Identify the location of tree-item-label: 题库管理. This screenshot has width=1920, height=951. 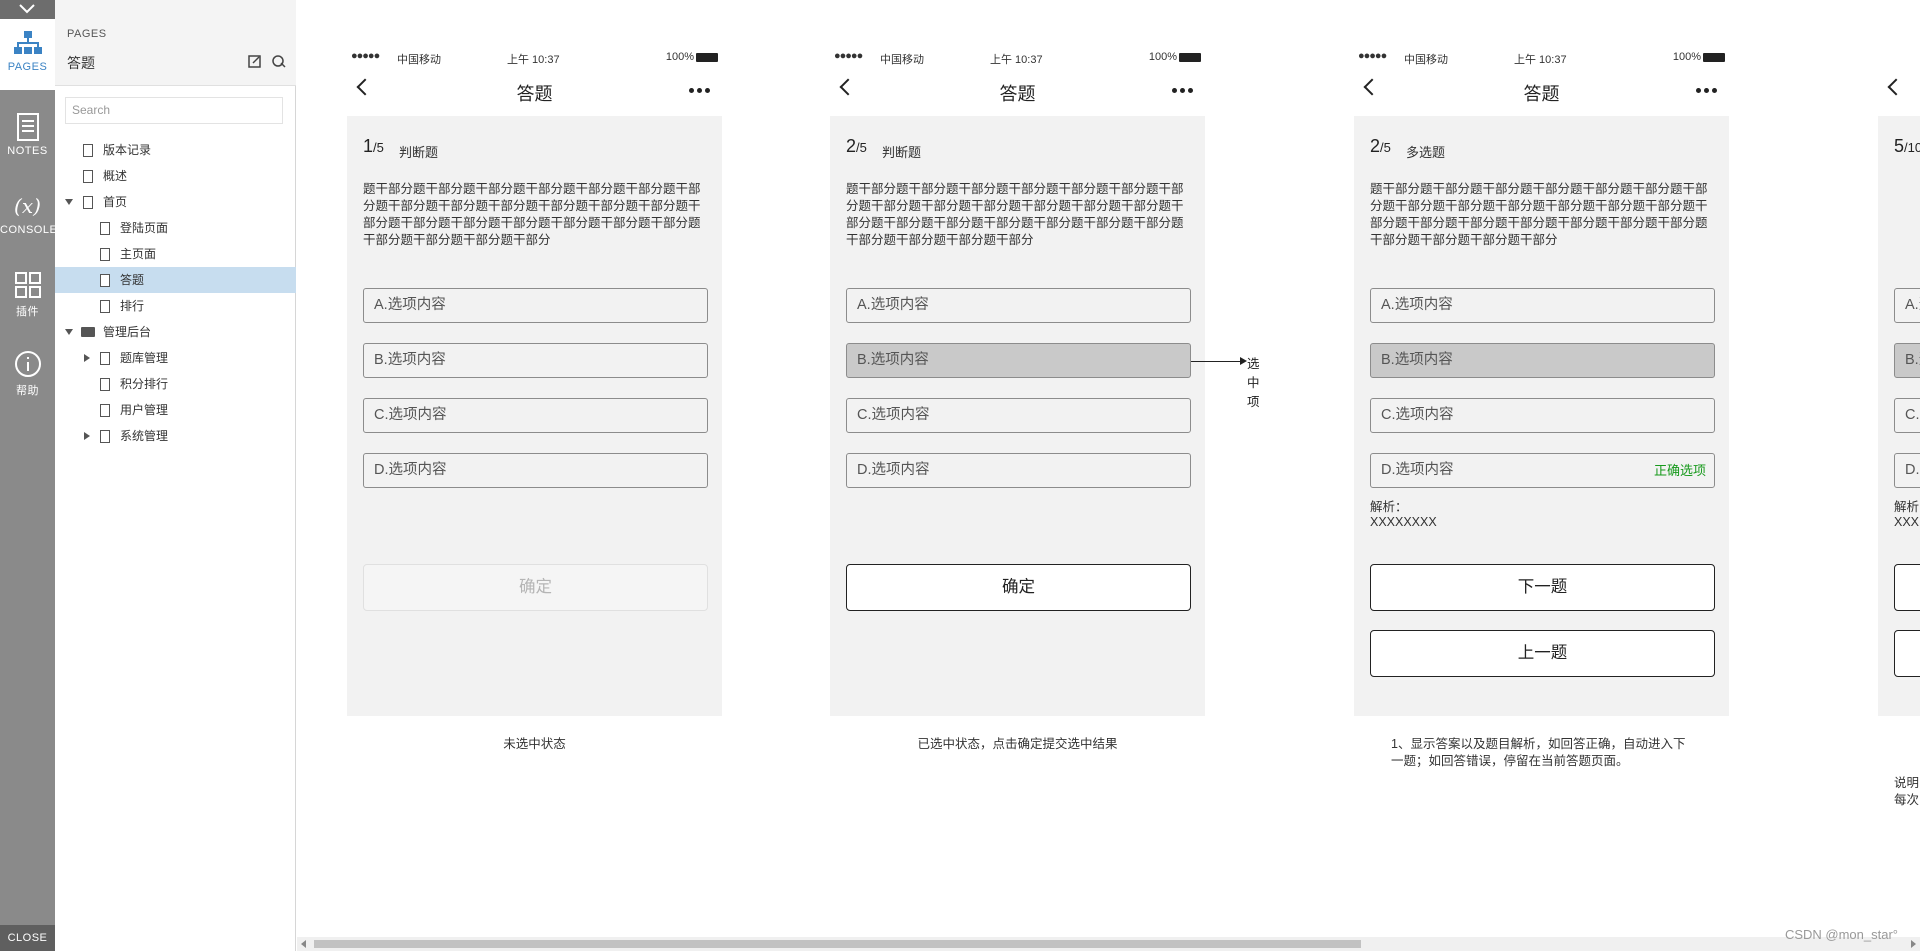
(144, 358).